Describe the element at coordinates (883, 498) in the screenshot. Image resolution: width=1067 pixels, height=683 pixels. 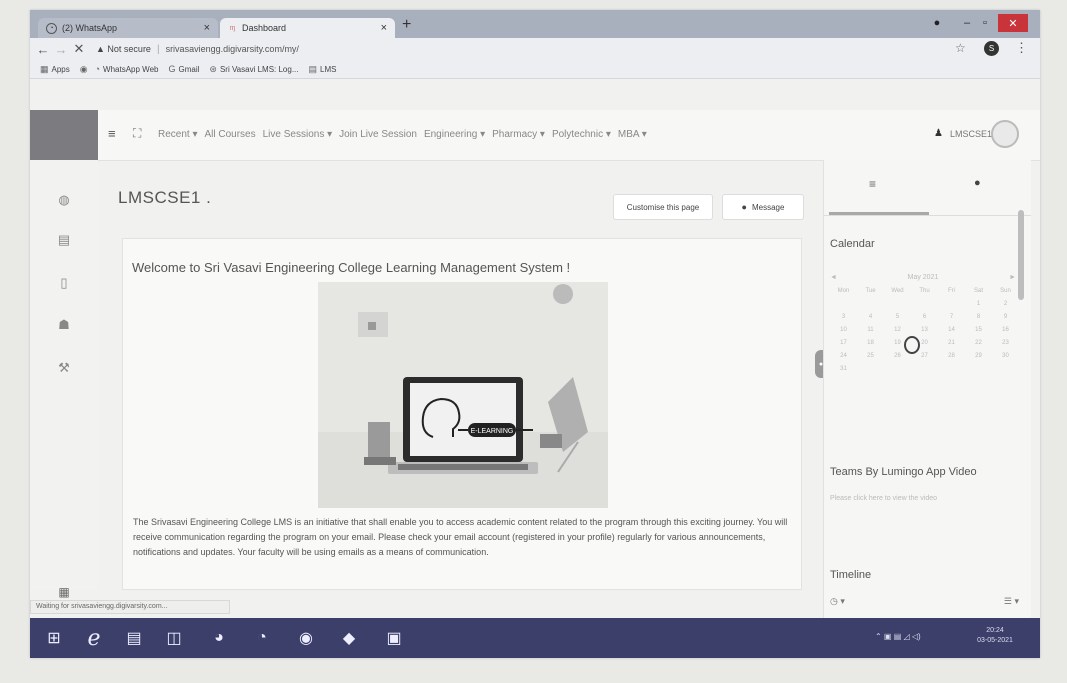
I see `teams-video-link: Please click here to view the video` at that location.